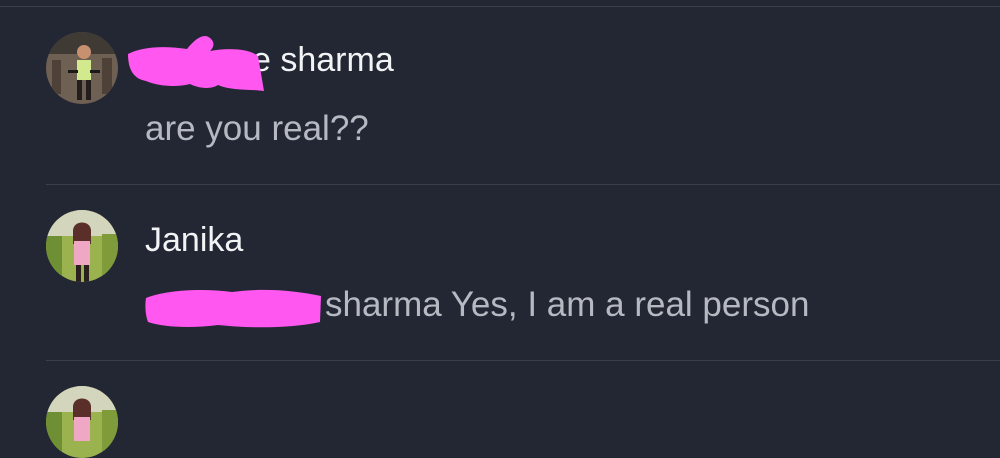 Image resolution: width=1000 pixels, height=458 pixels. What do you see at coordinates (567, 304) in the screenshot?
I see `comment-text: sharma Yes, I am a real person` at bounding box center [567, 304].